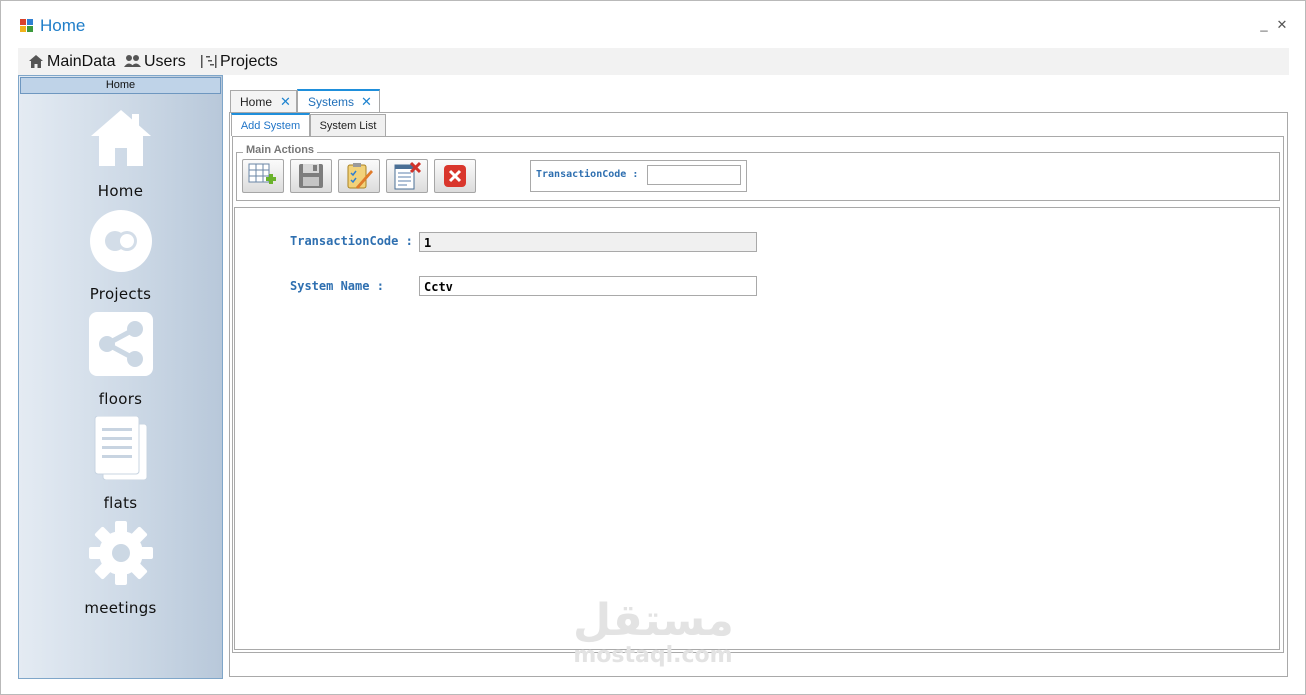  What do you see at coordinates (587, 174) in the screenshot?
I see `transaction-filter-label: TransactionCode :` at bounding box center [587, 174].